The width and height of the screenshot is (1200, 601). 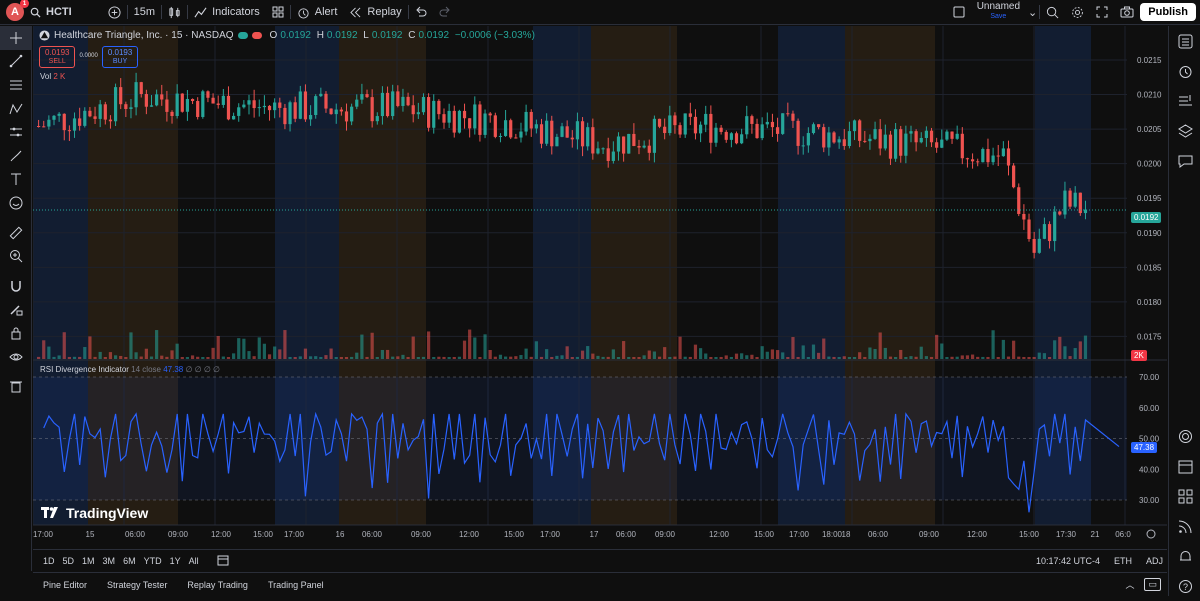 I want to click on help-button: ?, so click(x=1184, y=586).